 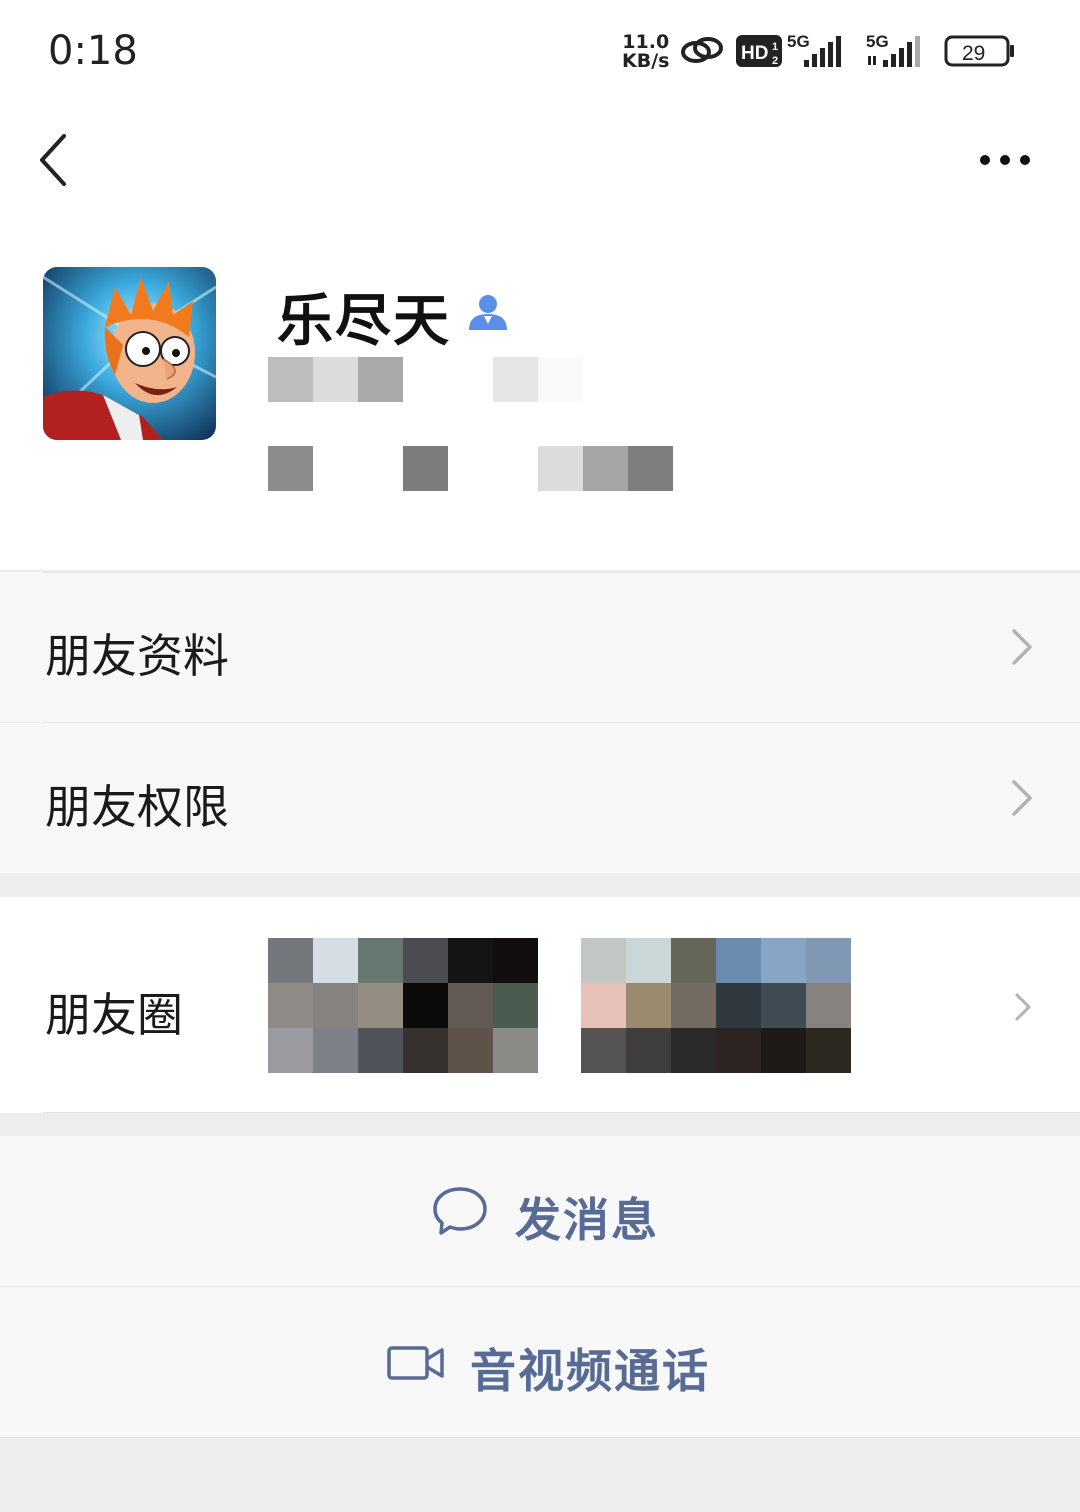 What do you see at coordinates (129, 353) in the screenshot?
I see `avatar` at bounding box center [129, 353].